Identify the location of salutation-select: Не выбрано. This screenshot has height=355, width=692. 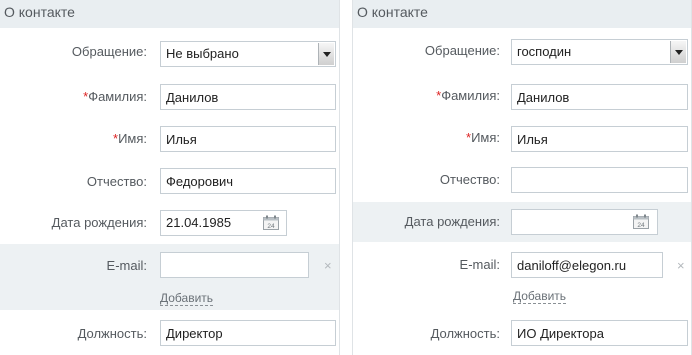
(248, 54).